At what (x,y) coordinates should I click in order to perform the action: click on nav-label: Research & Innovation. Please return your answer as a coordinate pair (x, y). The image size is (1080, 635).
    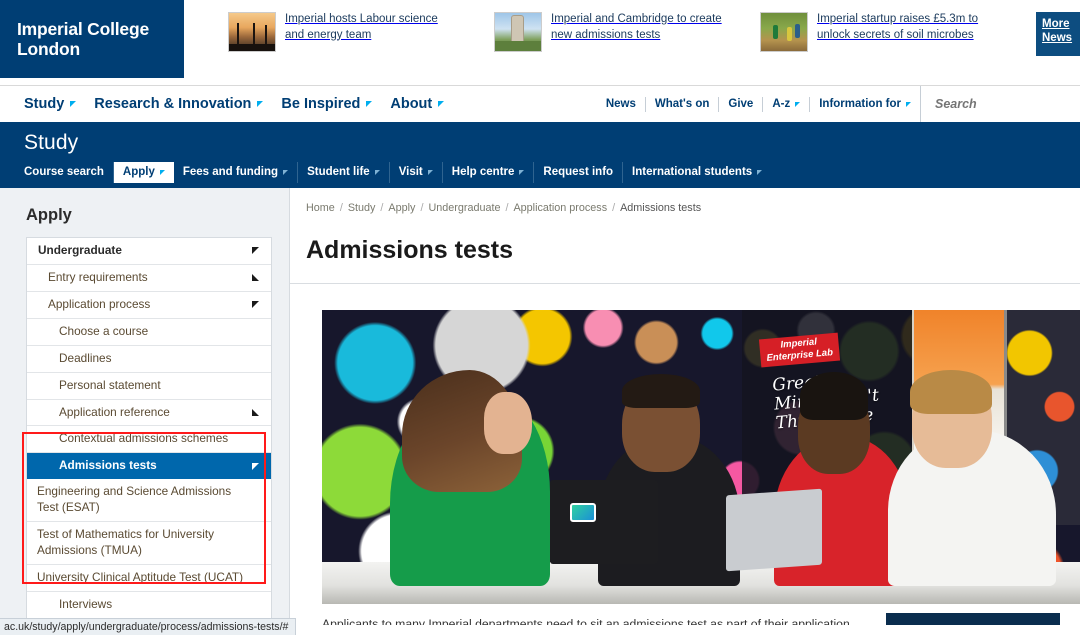
    Looking at the image, I should click on (173, 104).